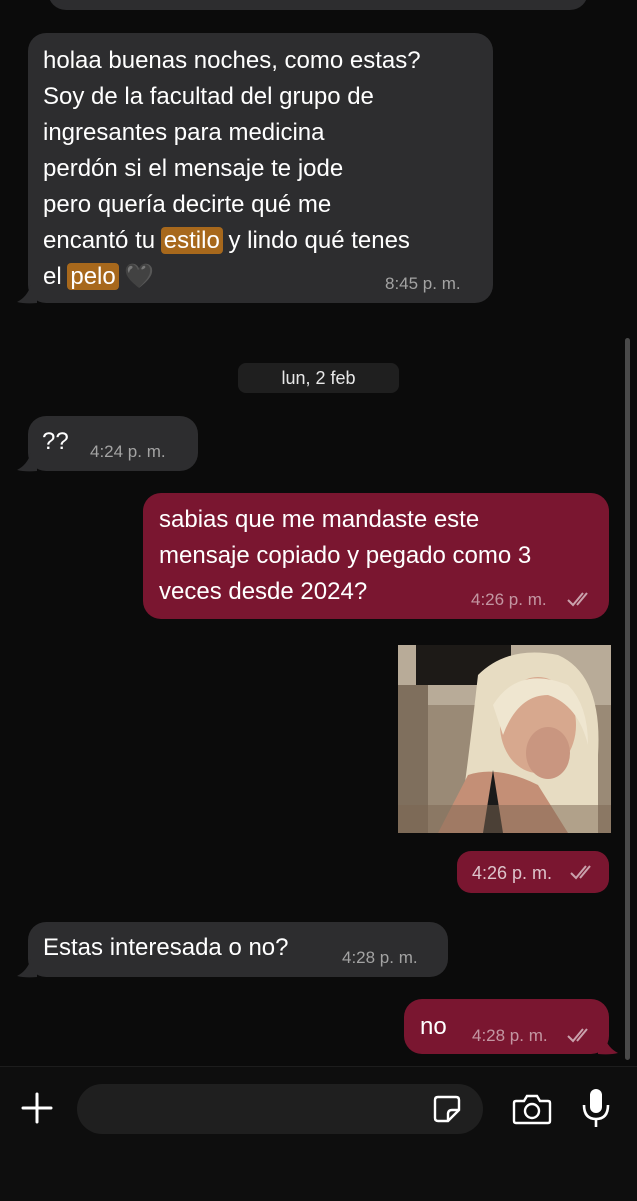  Describe the element at coordinates (318, 378) in the screenshot. I see `date-separator: lun, 2 feb` at that location.